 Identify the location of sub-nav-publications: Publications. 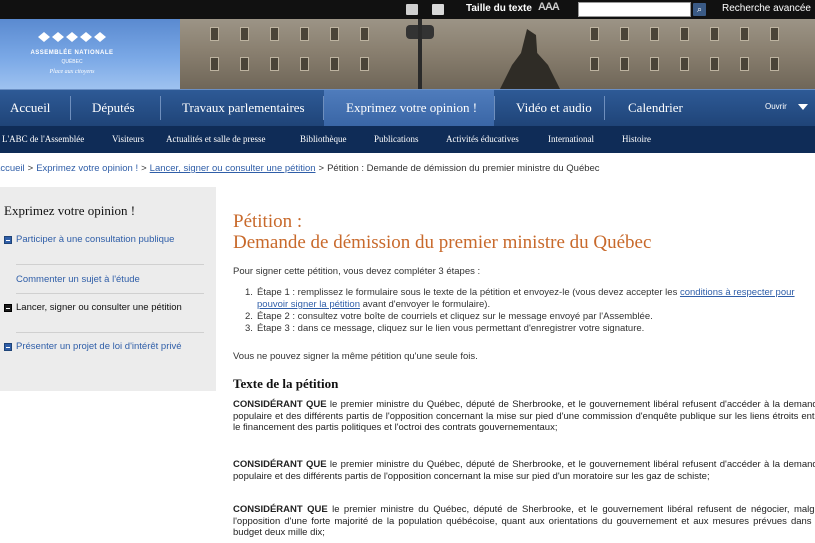
(396, 139).